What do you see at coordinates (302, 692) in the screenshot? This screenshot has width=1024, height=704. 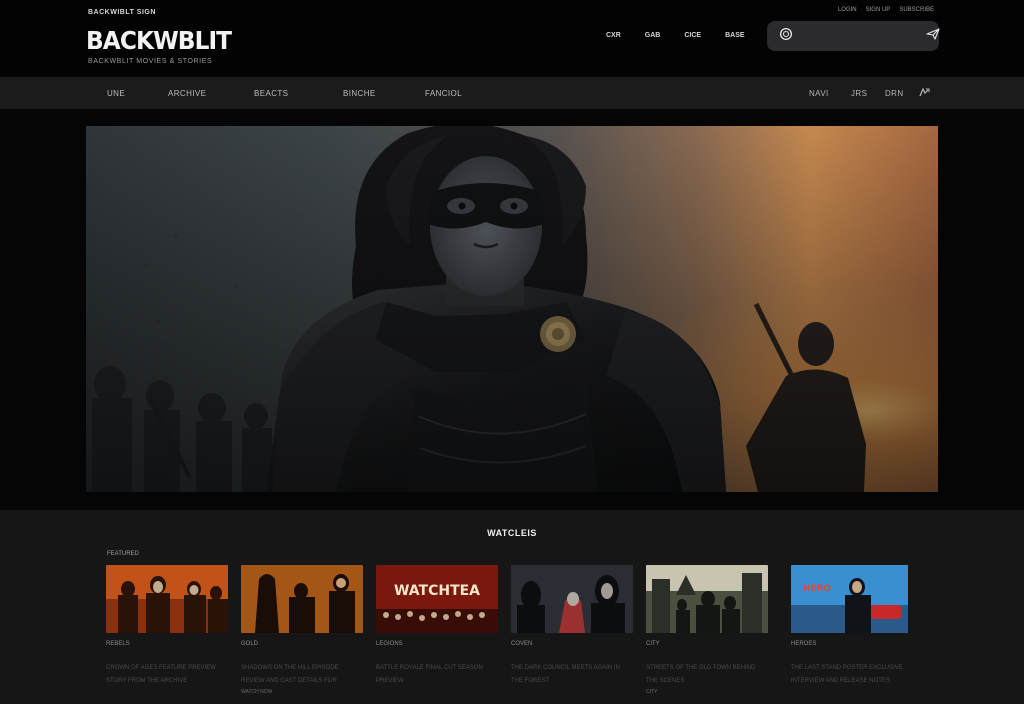 I see `movie-more-link: WATCH NOW` at bounding box center [302, 692].